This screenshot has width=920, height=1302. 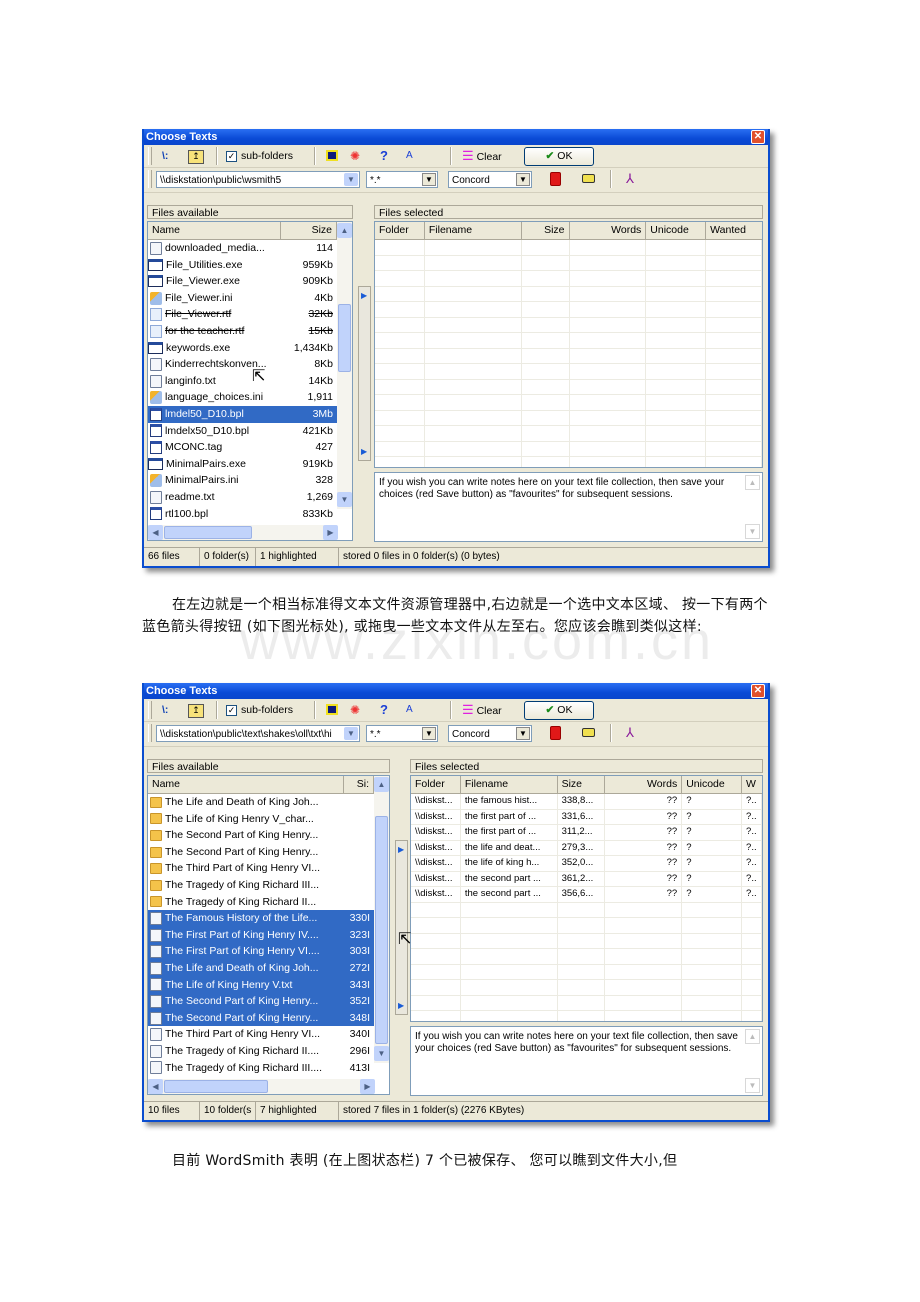 What do you see at coordinates (242, 497) in the screenshot?
I see `file-list-item: readme.txt 1,269` at bounding box center [242, 497].